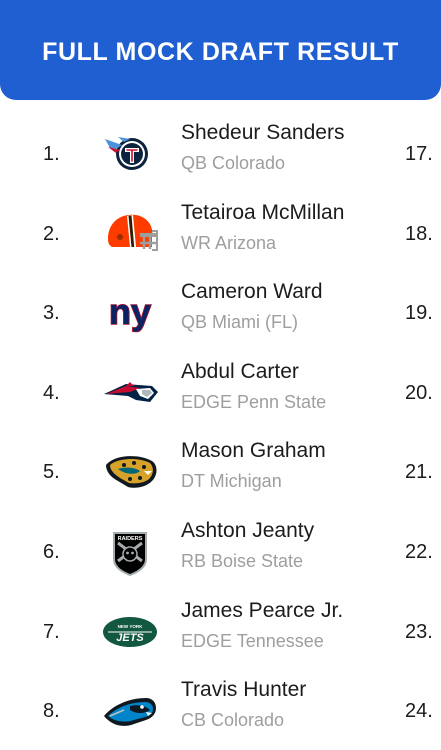  What do you see at coordinates (239, 322) in the screenshot?
I see `player-position-school: QB Miami (FL)` at bounding box center [239, 322].